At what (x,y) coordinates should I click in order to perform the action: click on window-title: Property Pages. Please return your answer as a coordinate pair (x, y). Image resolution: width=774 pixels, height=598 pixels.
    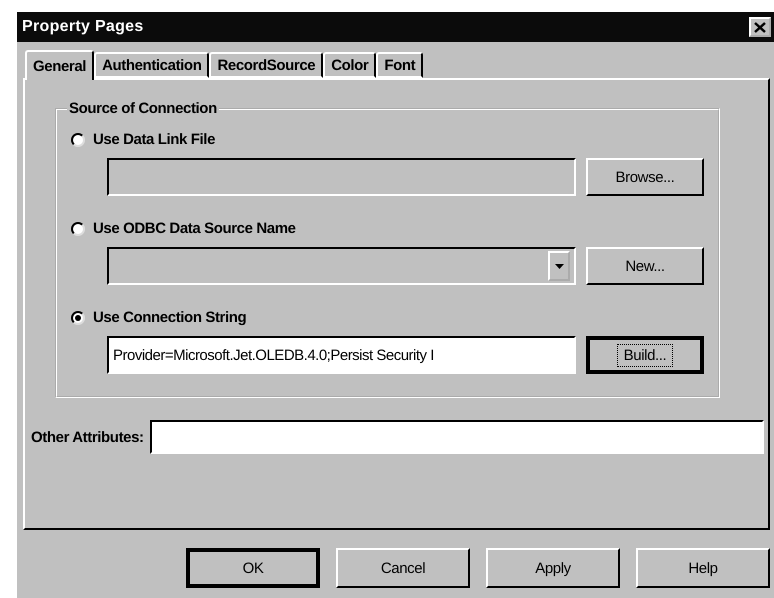
    Looking at the image, I should click on (83, 27).